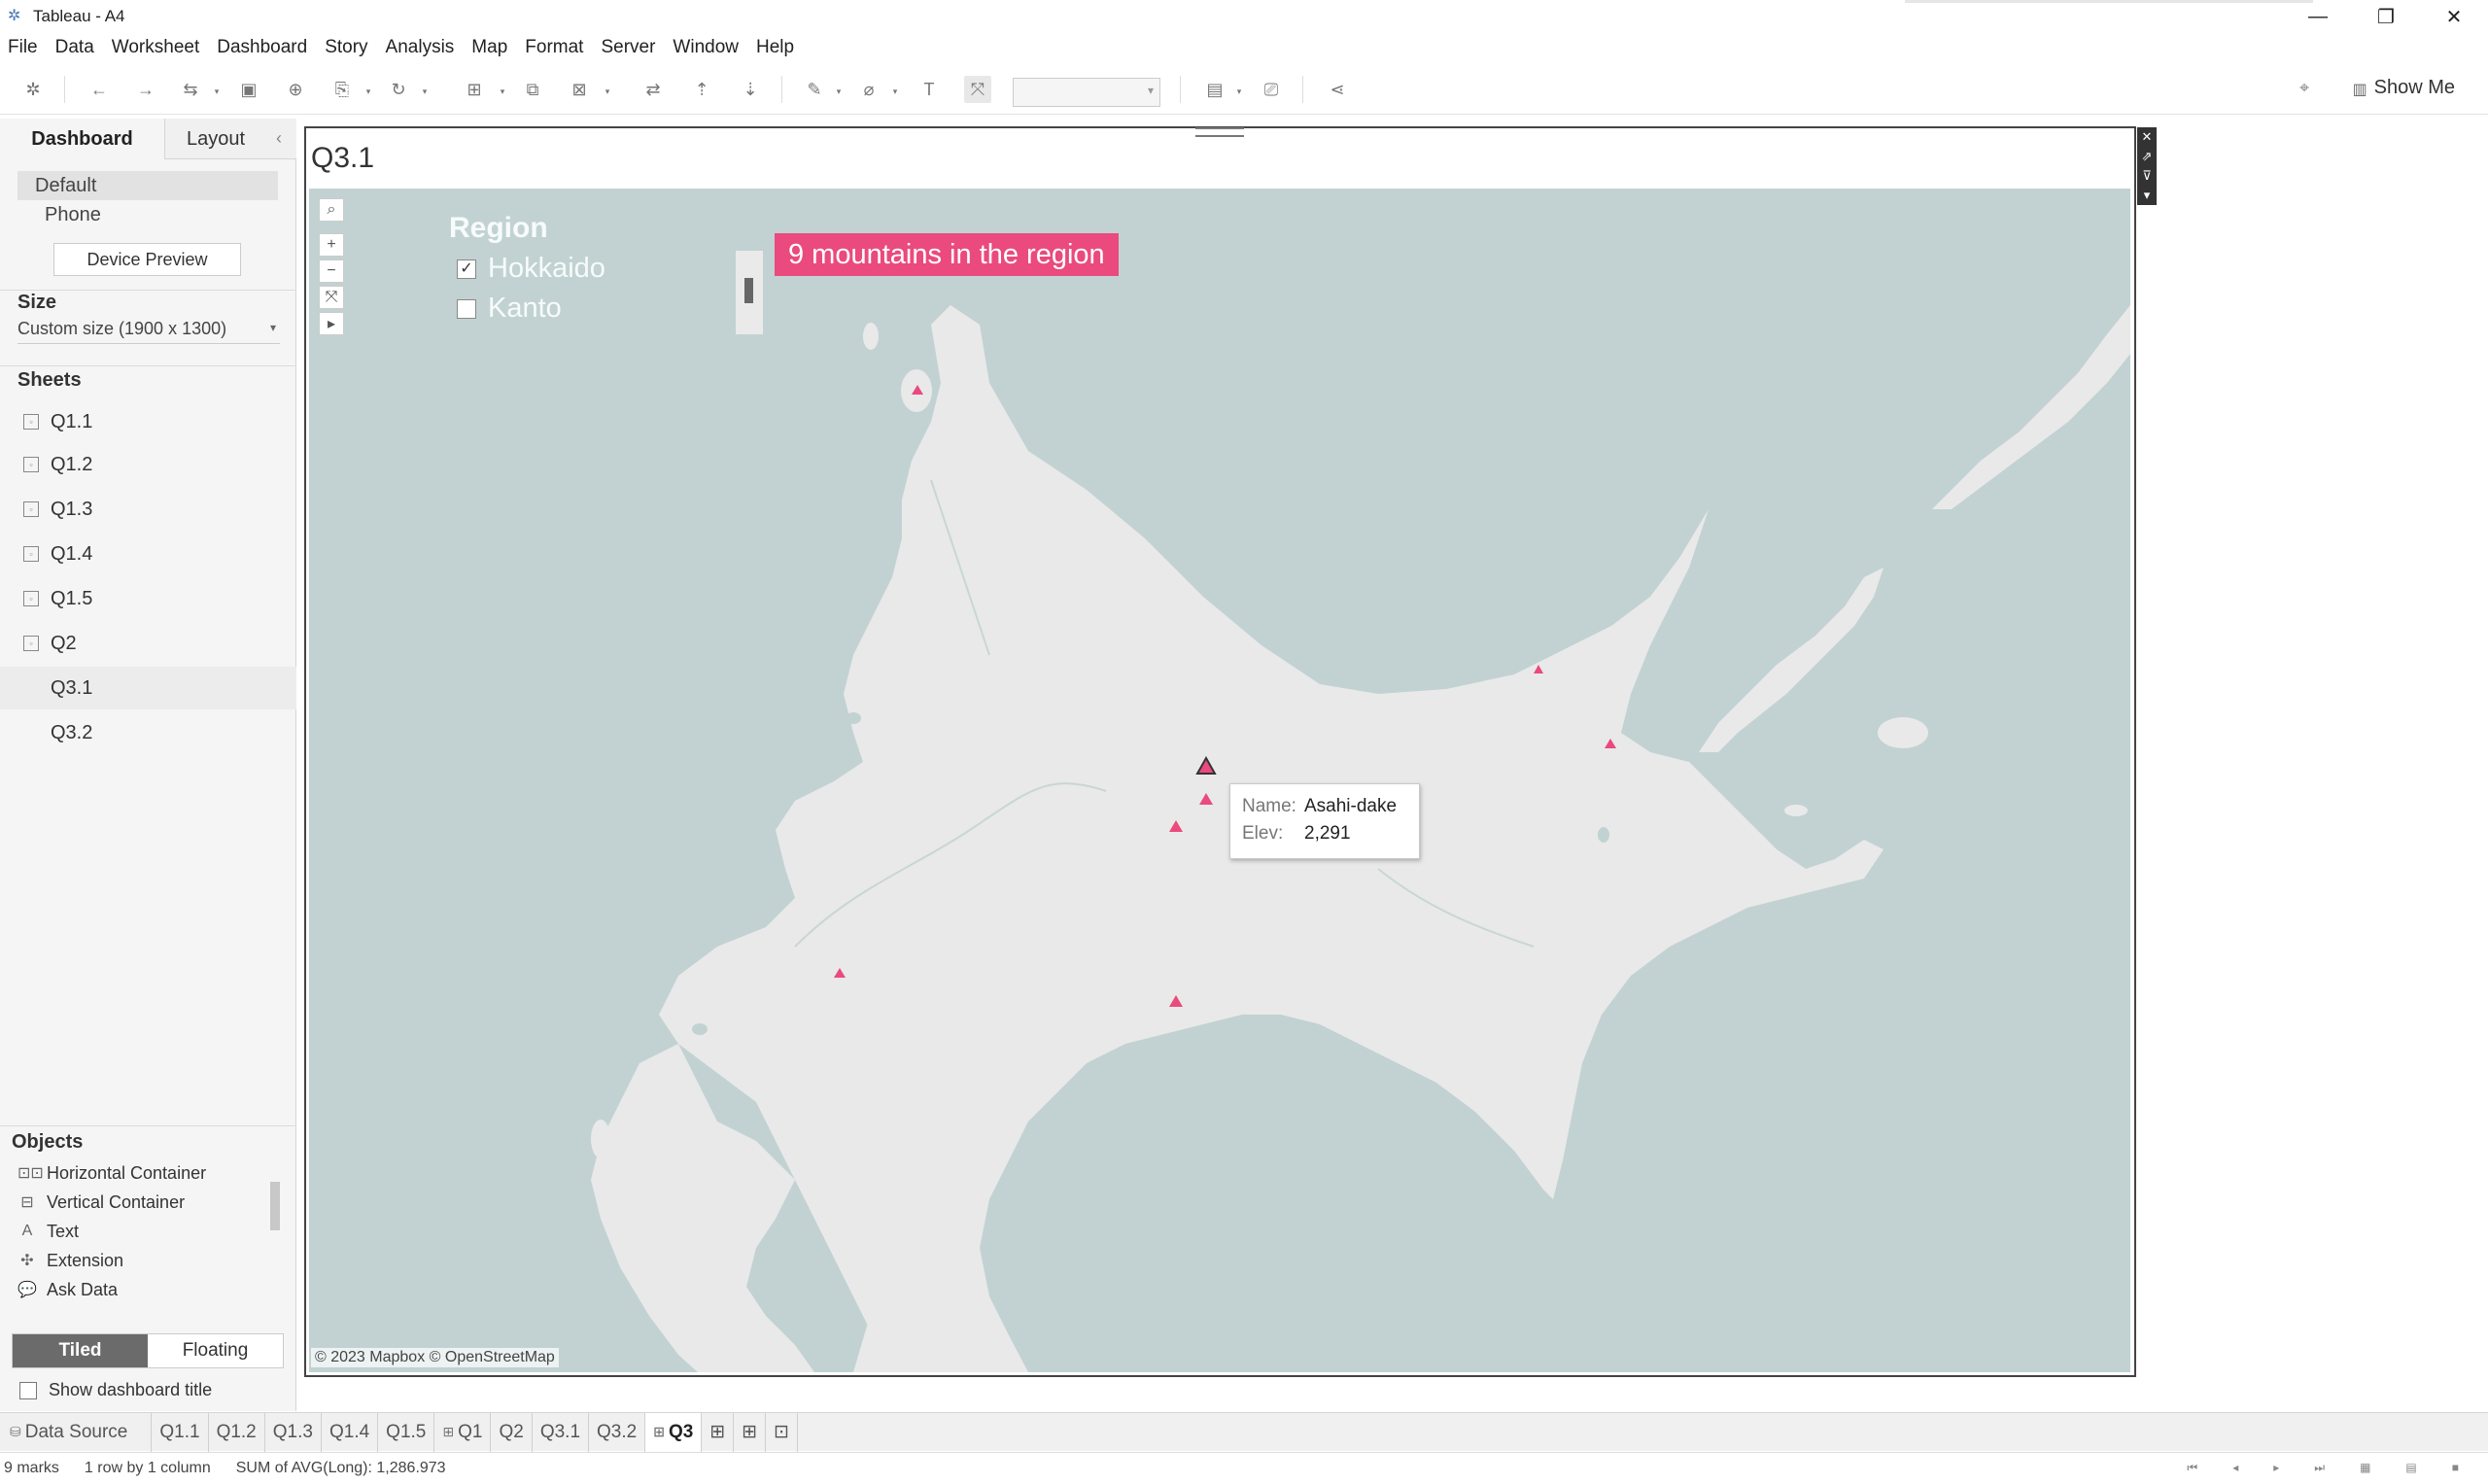  Describe the element at coordinates (48, 1231) in the screenshot. I see `object-text: A Text` at that location.